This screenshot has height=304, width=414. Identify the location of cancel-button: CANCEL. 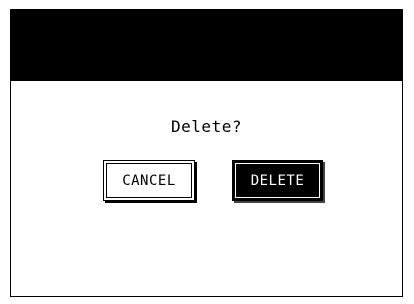
(149, 180).